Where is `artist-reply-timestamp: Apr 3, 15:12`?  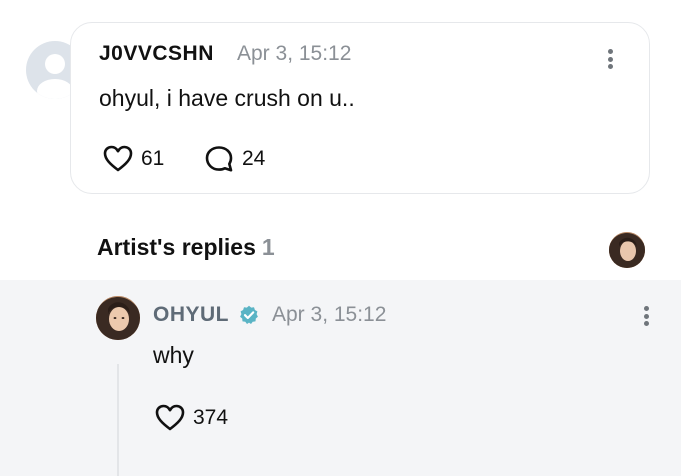
artist-reply-timestamp: Apr 3, 15:12 is located at coordinates (329, 314).